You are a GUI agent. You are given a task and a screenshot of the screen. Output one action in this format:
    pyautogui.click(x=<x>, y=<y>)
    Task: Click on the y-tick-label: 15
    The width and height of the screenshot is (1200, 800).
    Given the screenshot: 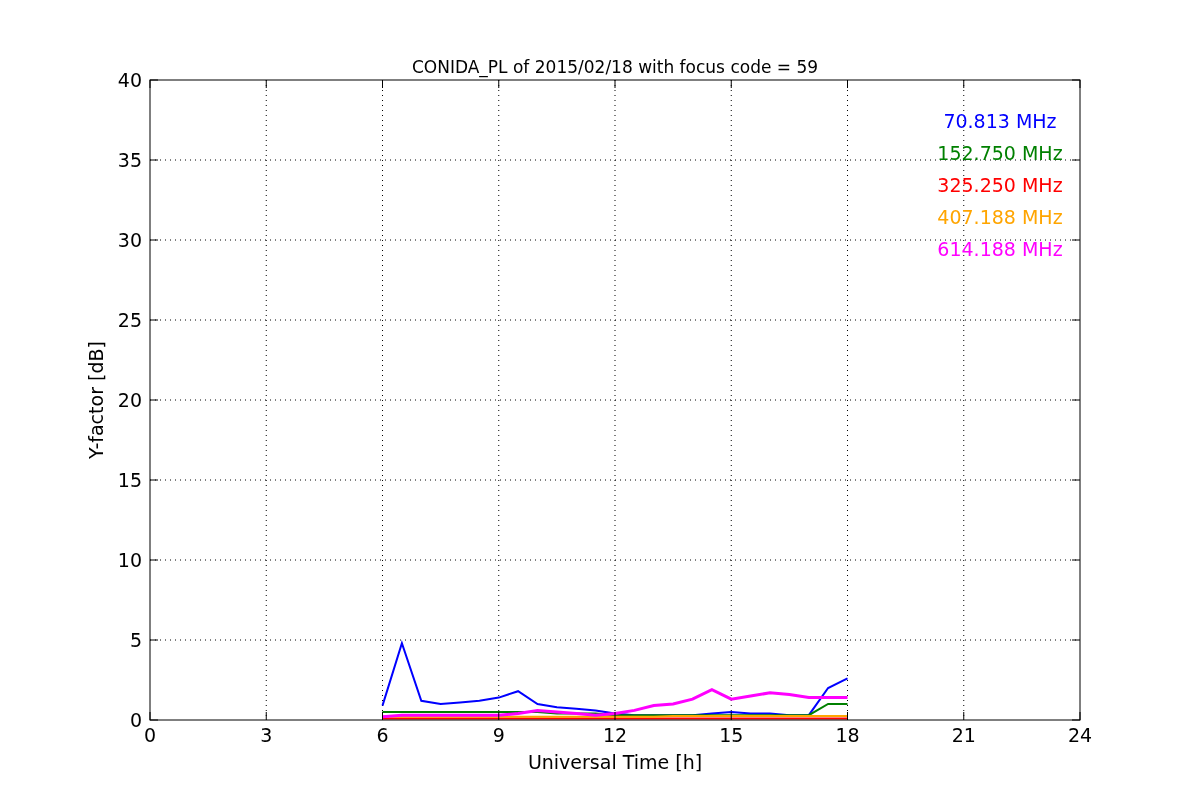 What is the action you would take?
    pyautogui.click(x=129, y=480)
    